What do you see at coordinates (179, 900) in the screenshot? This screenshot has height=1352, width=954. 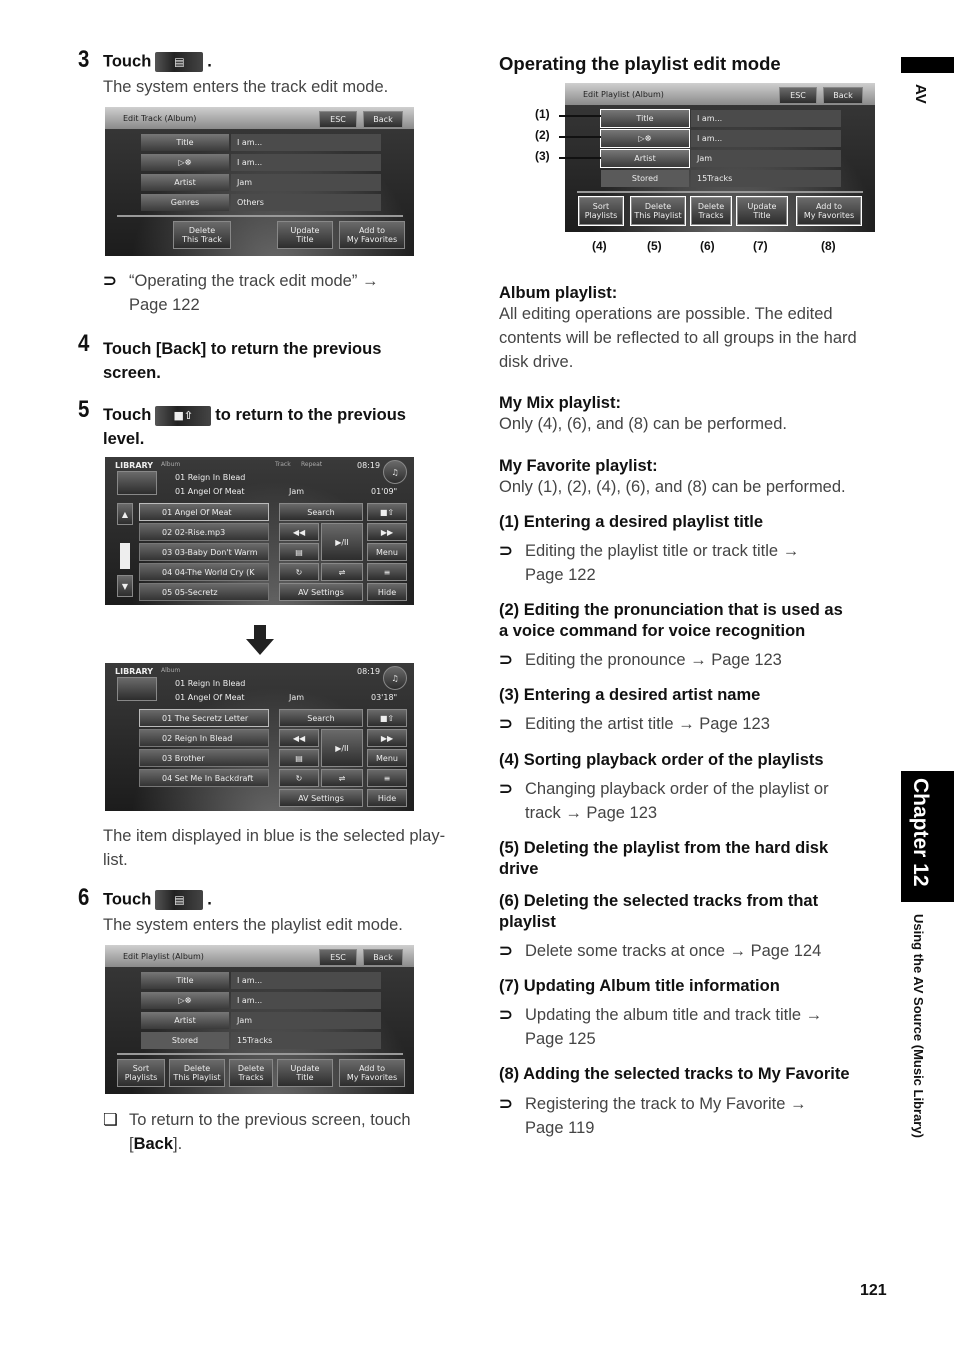 I see `edit-list-icon: ▤` at bounding box center [179, 900].